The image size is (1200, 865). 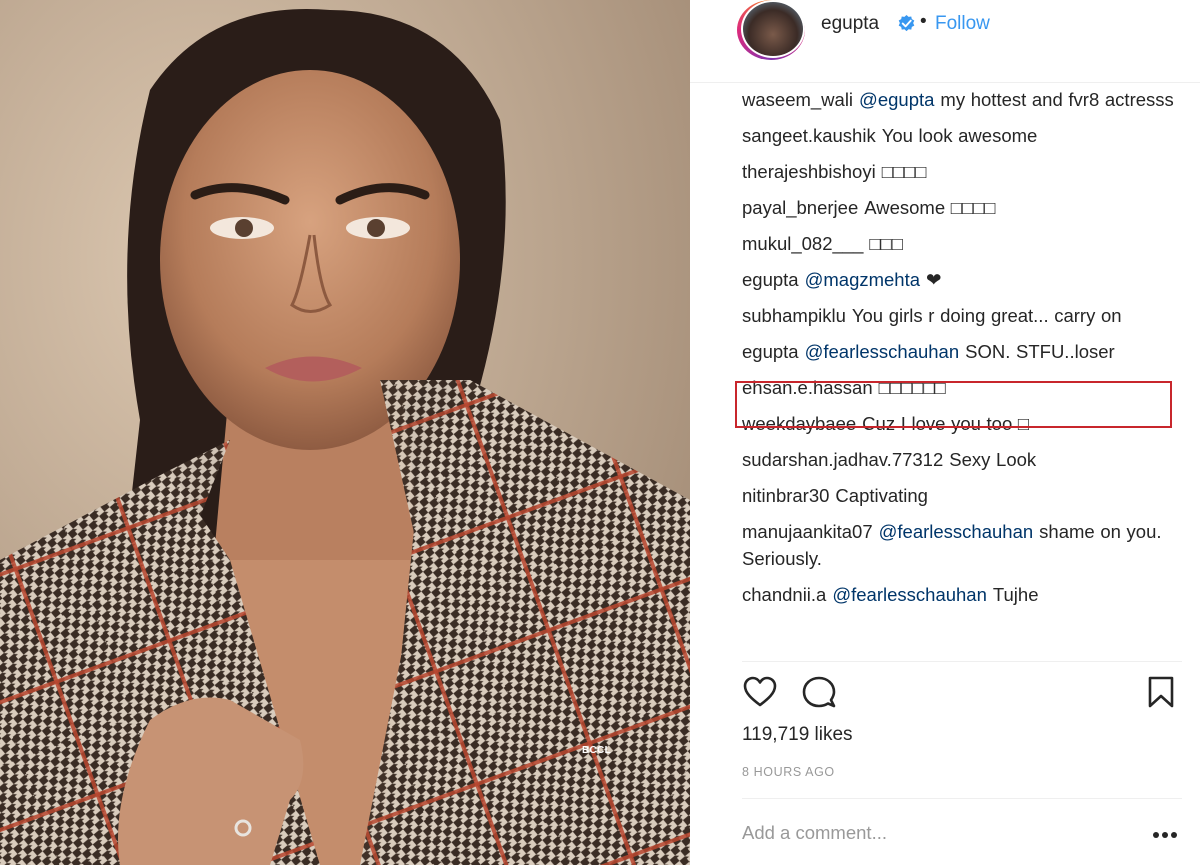 What do you see at coordinates (986, 315) in the screenshot?
I see `comment-text: You girls r doing great... carry on` at bounding box center [986, 315].